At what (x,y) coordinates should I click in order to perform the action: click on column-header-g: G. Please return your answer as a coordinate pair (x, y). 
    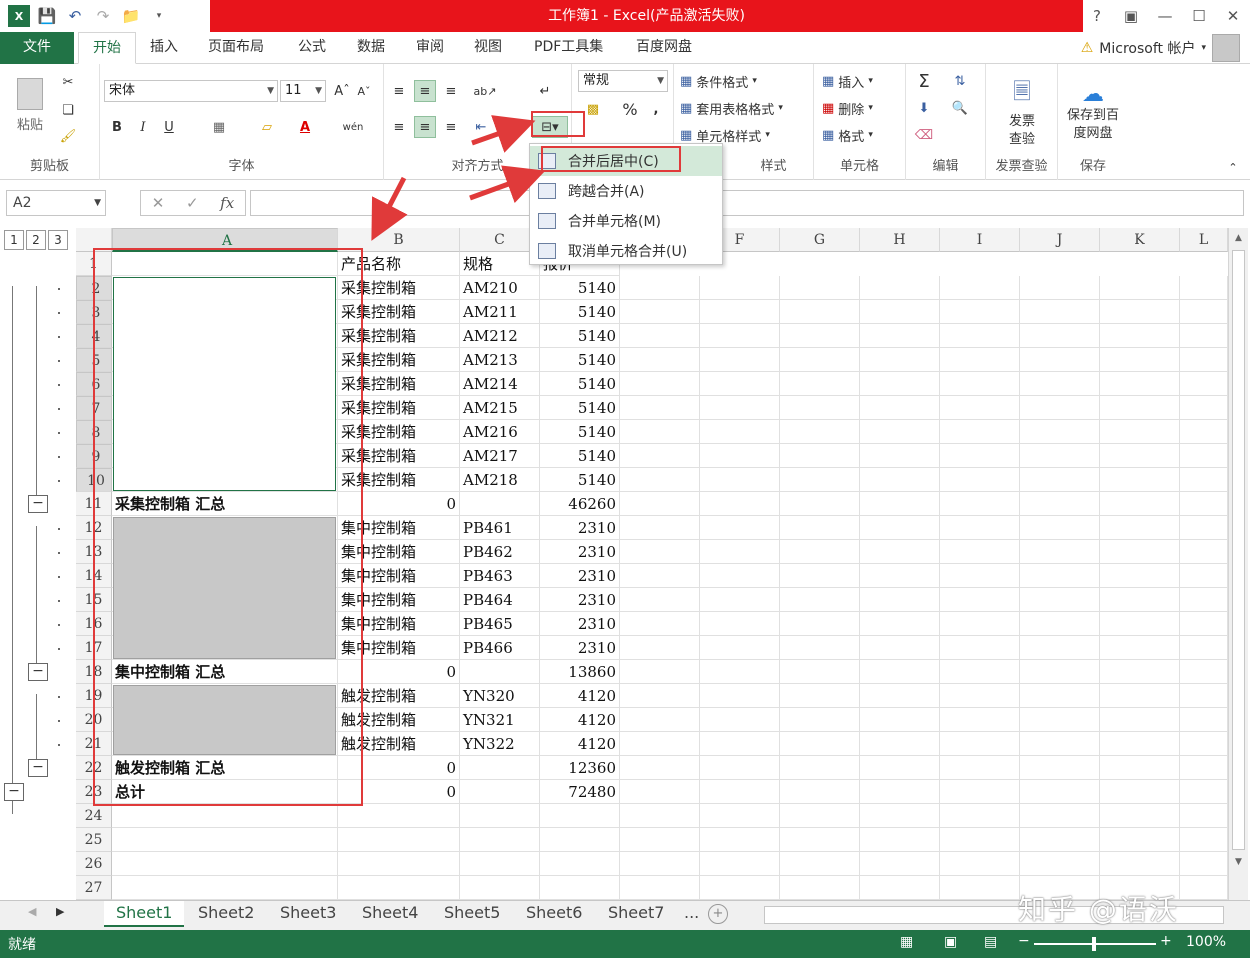
    Looking at the image, I should click on (820, 240).